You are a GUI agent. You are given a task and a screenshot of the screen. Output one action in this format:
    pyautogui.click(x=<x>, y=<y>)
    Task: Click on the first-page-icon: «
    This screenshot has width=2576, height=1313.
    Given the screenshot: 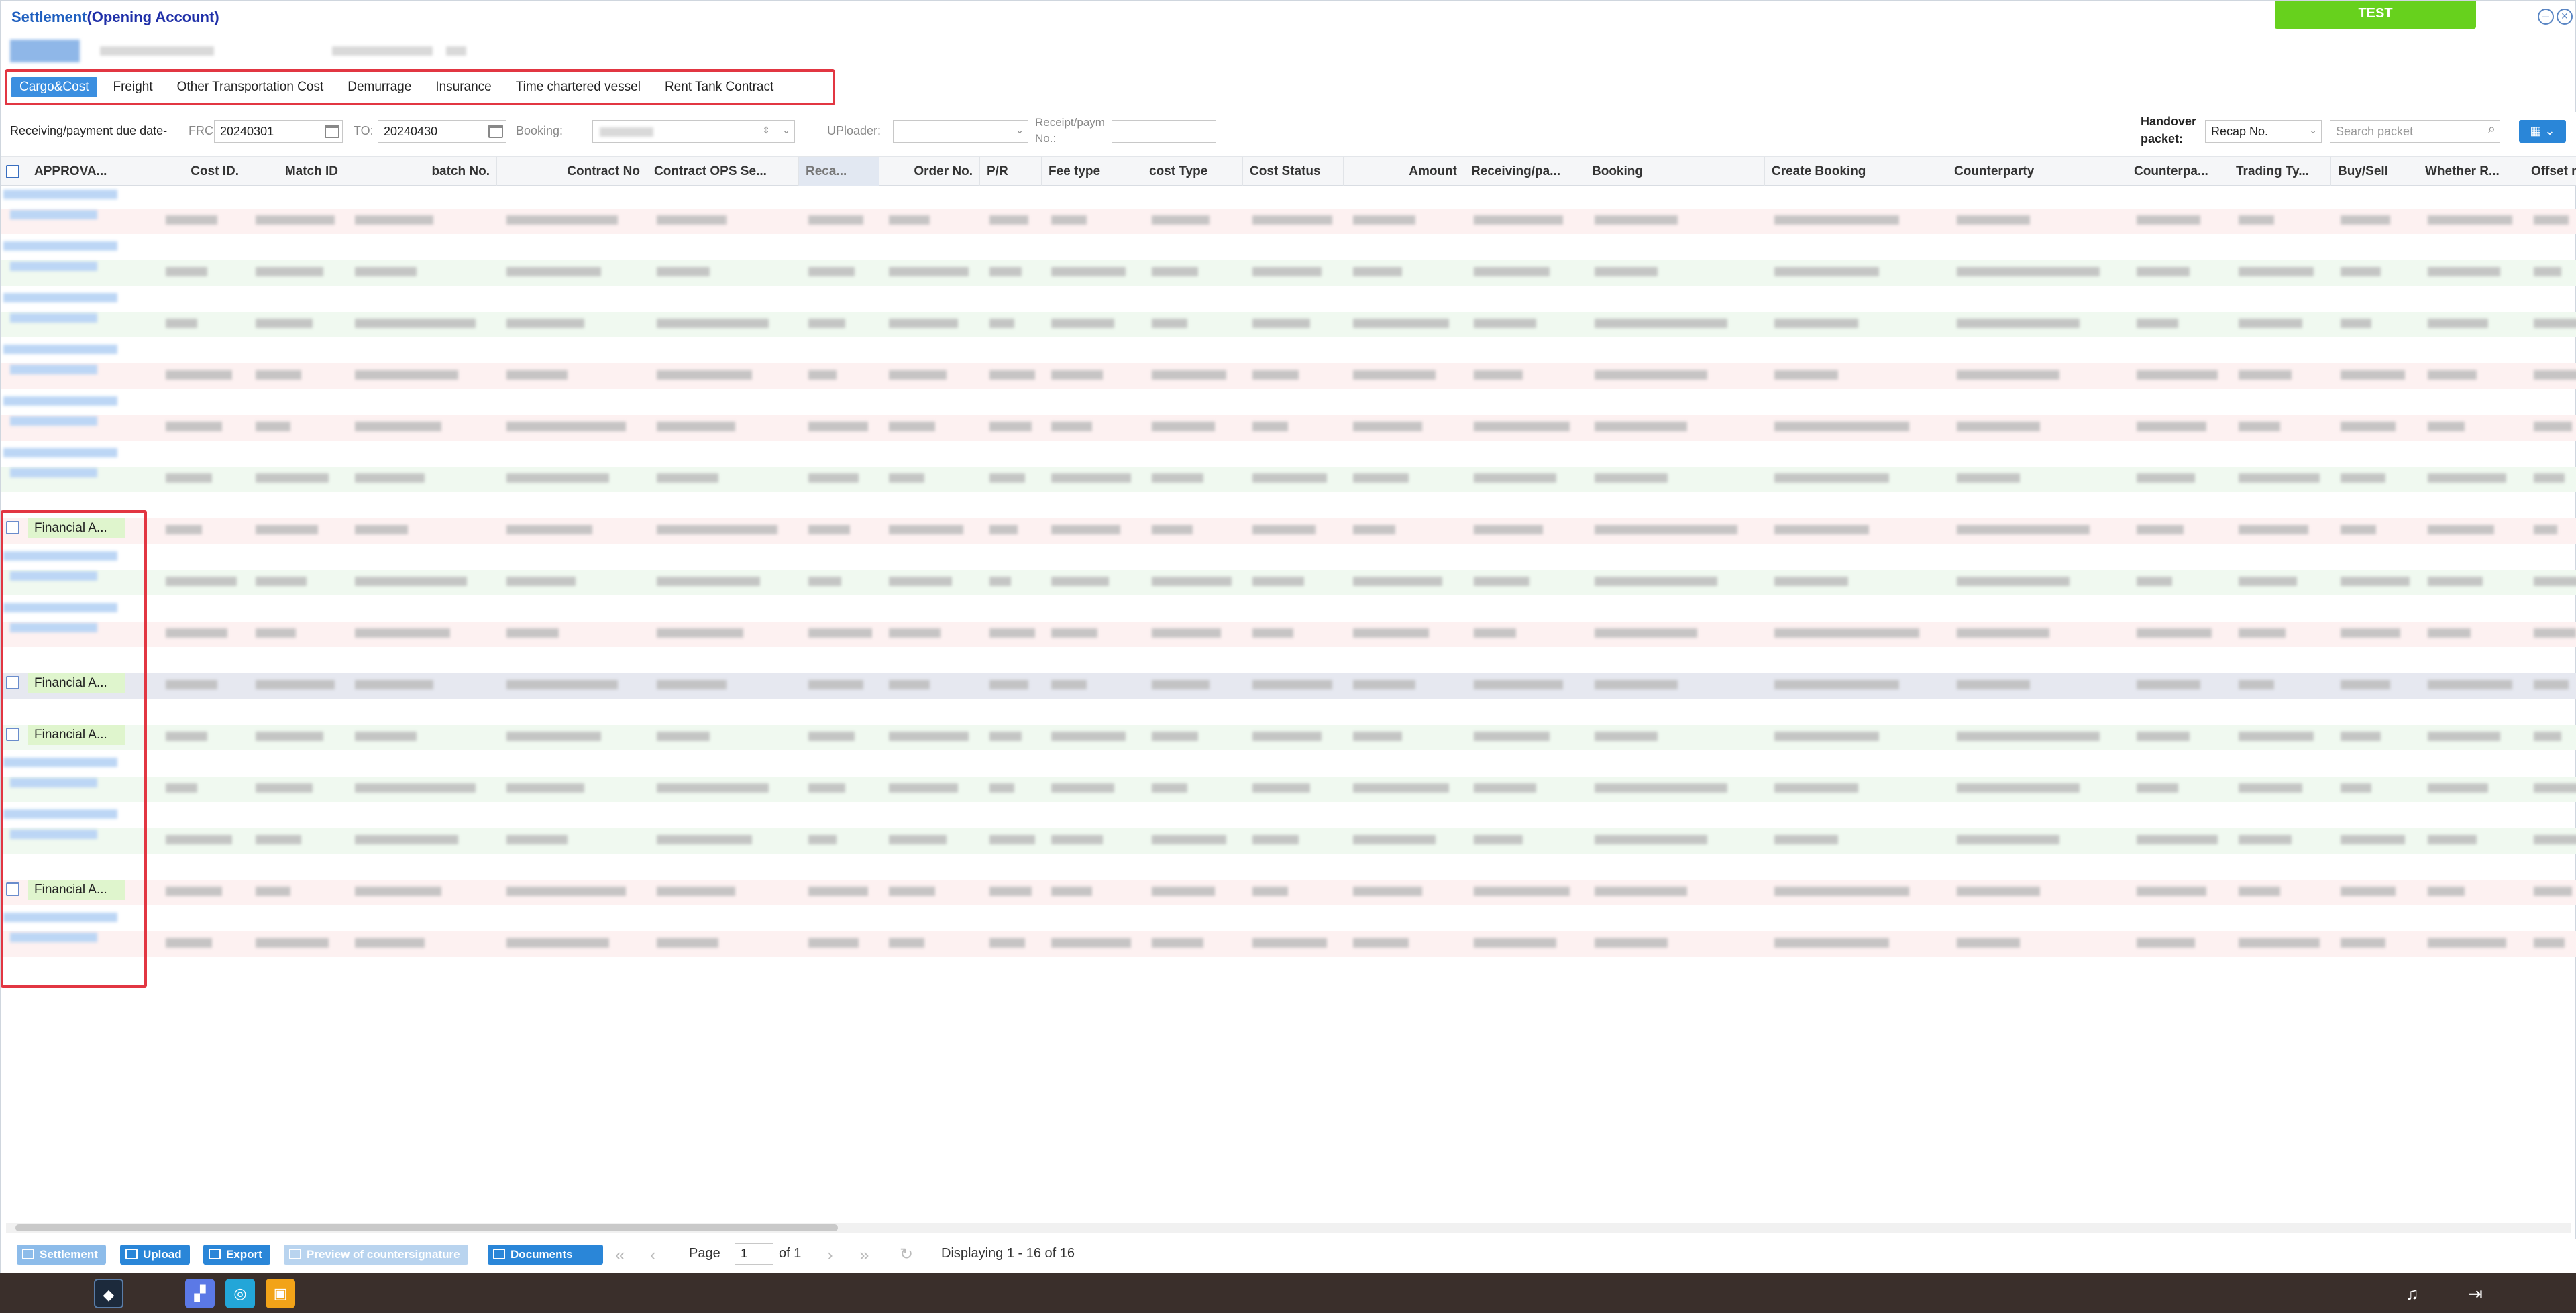 What is the action you would take?
    pyautogui.click(x=620, y=1255)
    